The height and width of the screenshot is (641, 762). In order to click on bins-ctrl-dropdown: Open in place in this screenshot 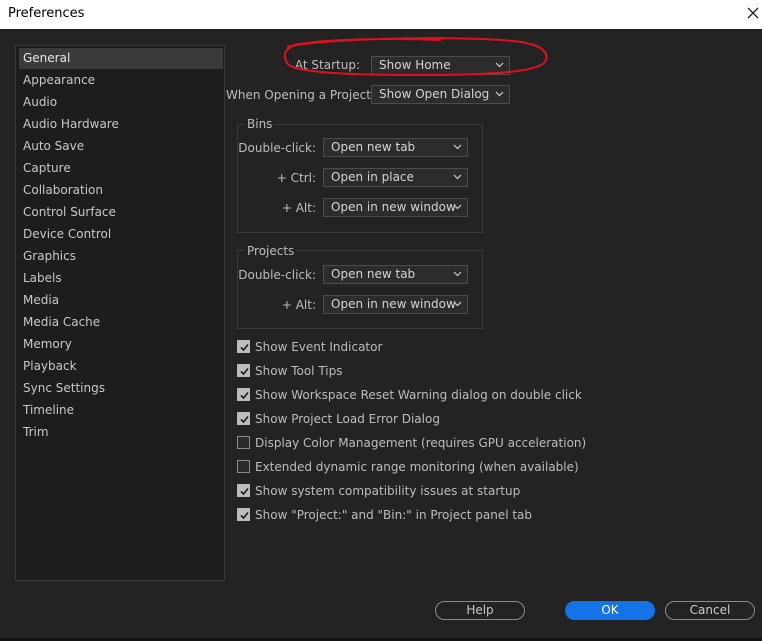, I will do `click(395, 177)`.